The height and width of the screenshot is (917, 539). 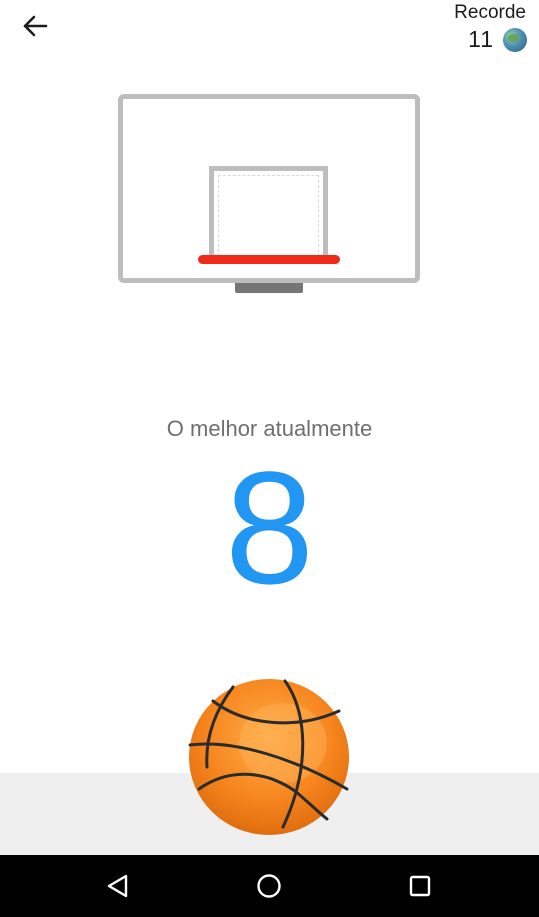 What do you see at coordinates (269, 527) in the screenshot?
I see `best-score-value: 8` at bounding box center [269, 527].